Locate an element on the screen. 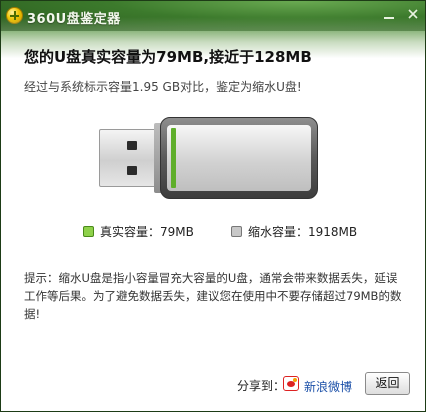 This screenshot has height=412, width=426. back-button: 返回 is located at coordinates (387, 383).